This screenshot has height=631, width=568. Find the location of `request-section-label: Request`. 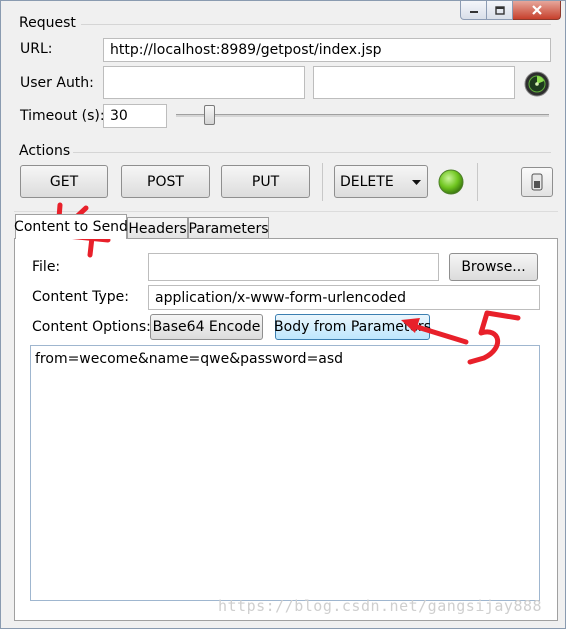

request-section-label: Request is located at coordinates (47, 23).